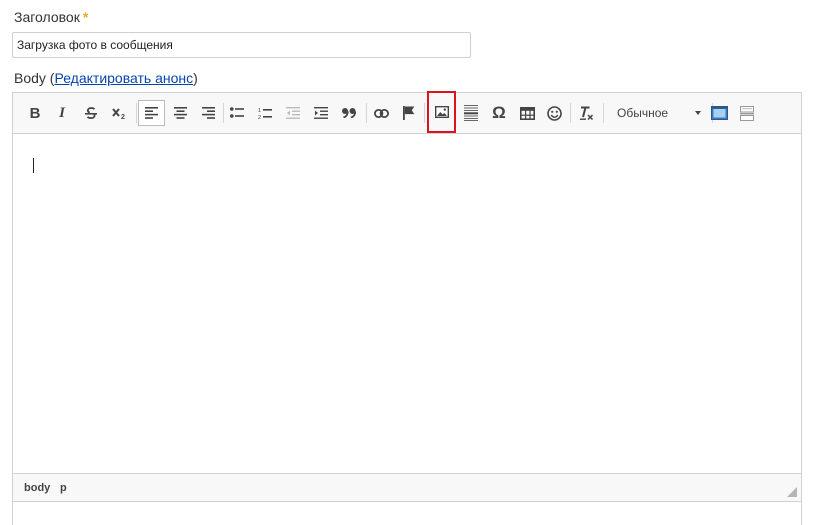 The image size is (824, 525). I want to click on align-left-icon, so click(151, 113).